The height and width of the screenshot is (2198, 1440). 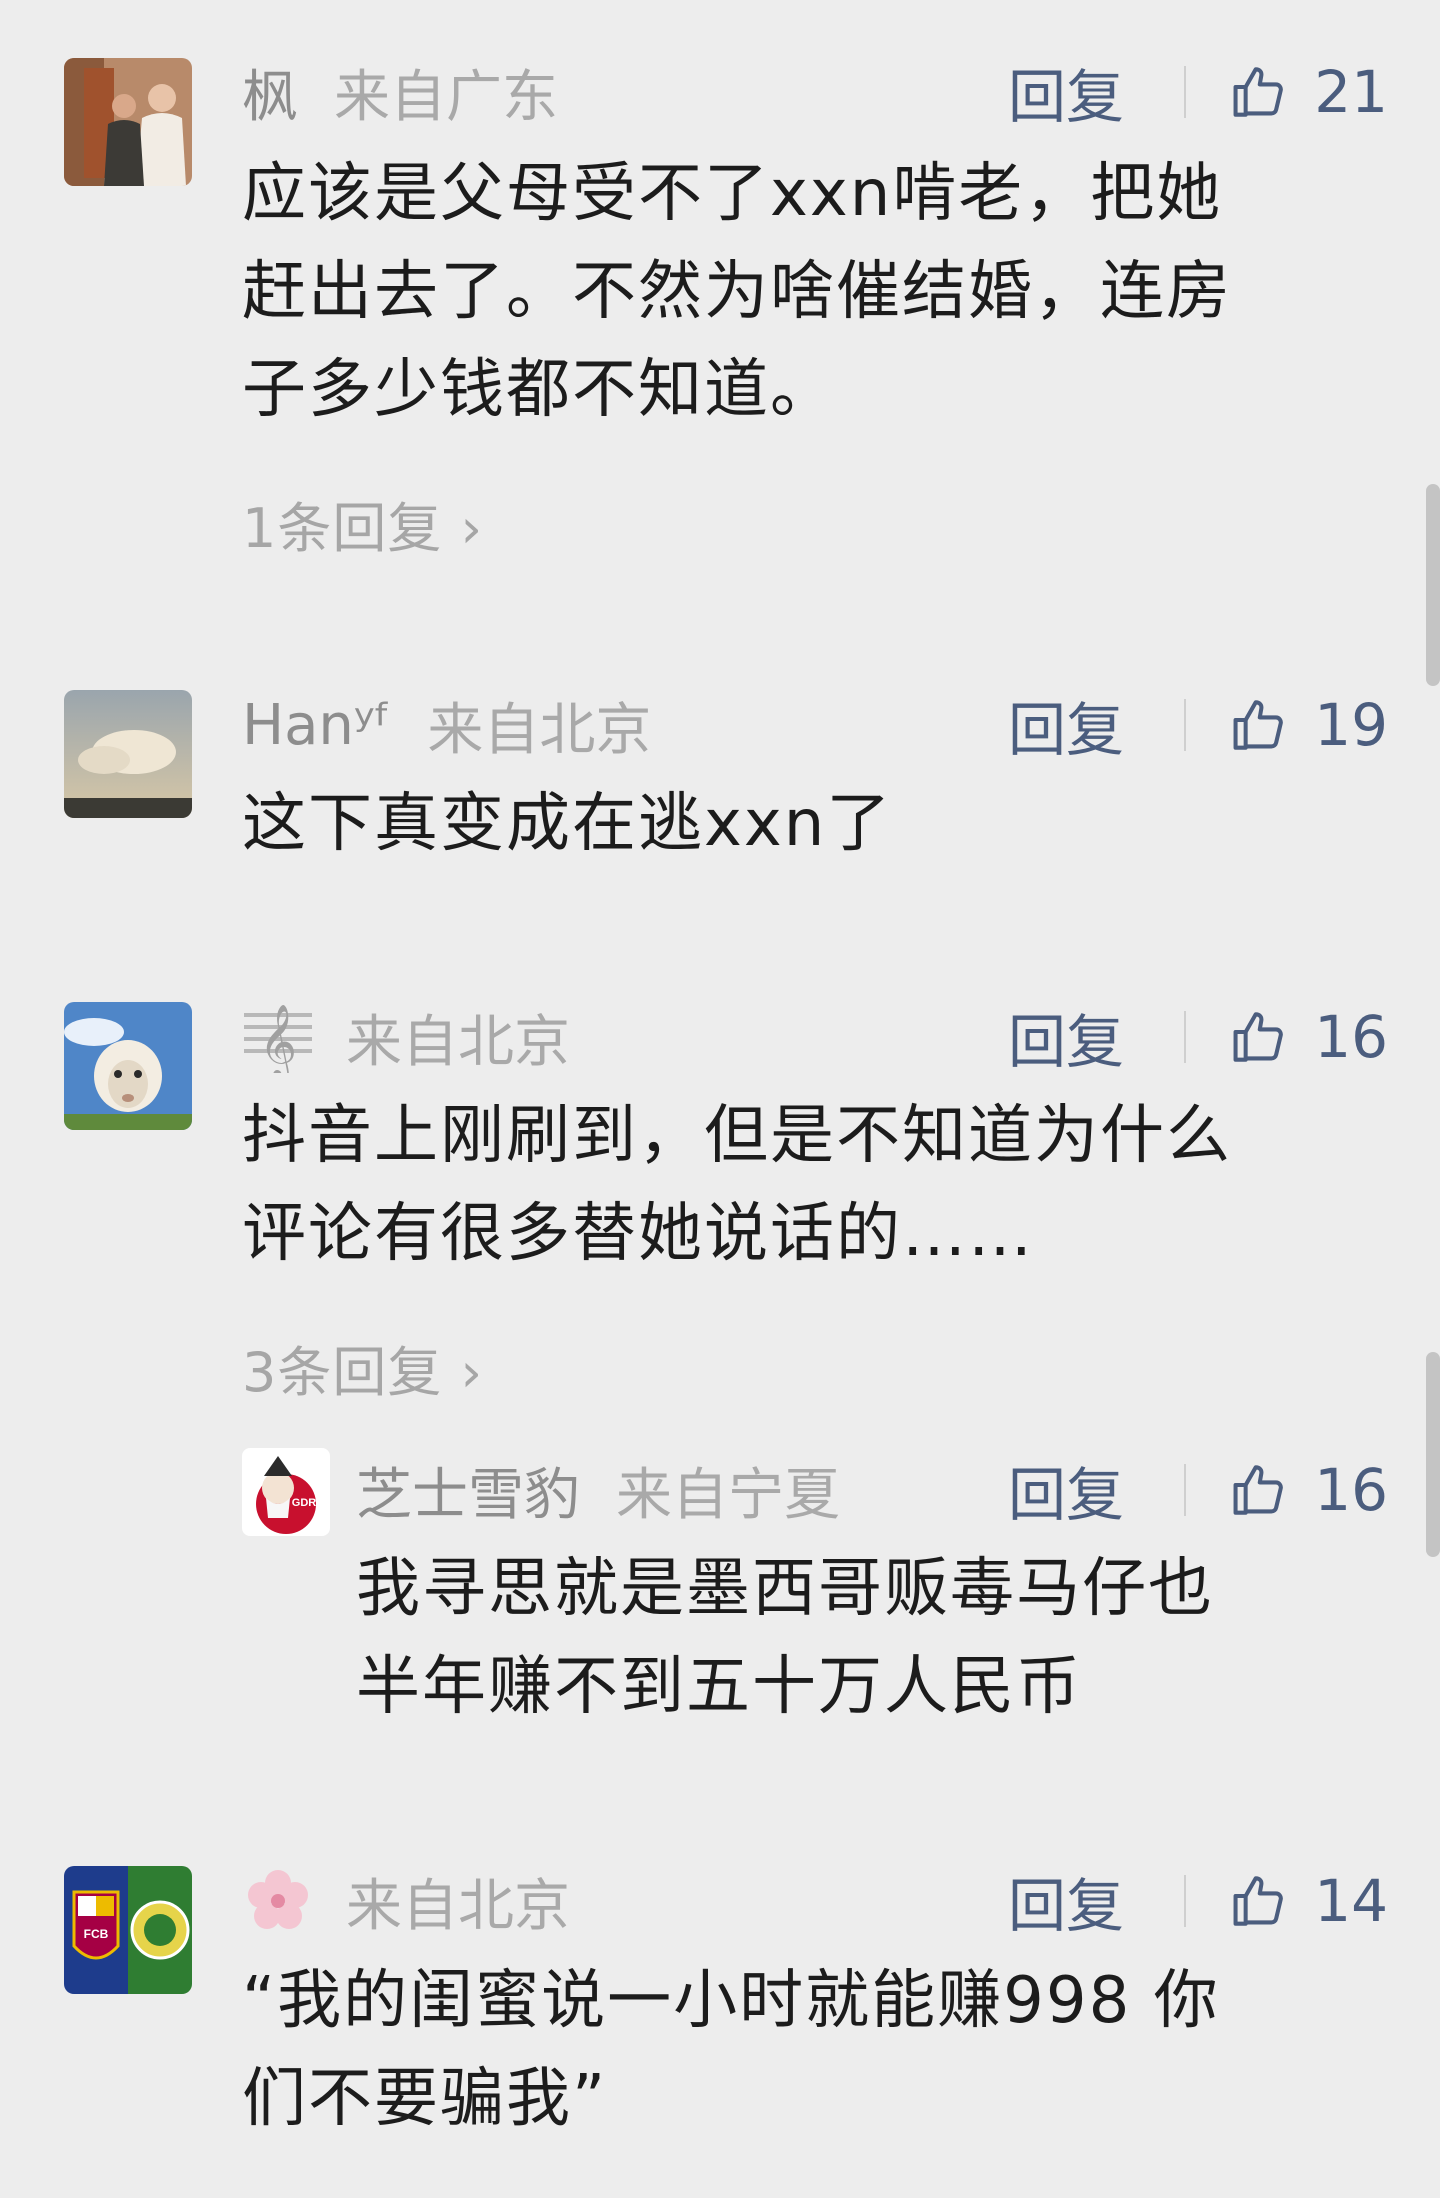 What do you see at coordinates (304, 1503) in the screenshot?
I see `svg-text: GDR` at bounding box center [304, 1503].